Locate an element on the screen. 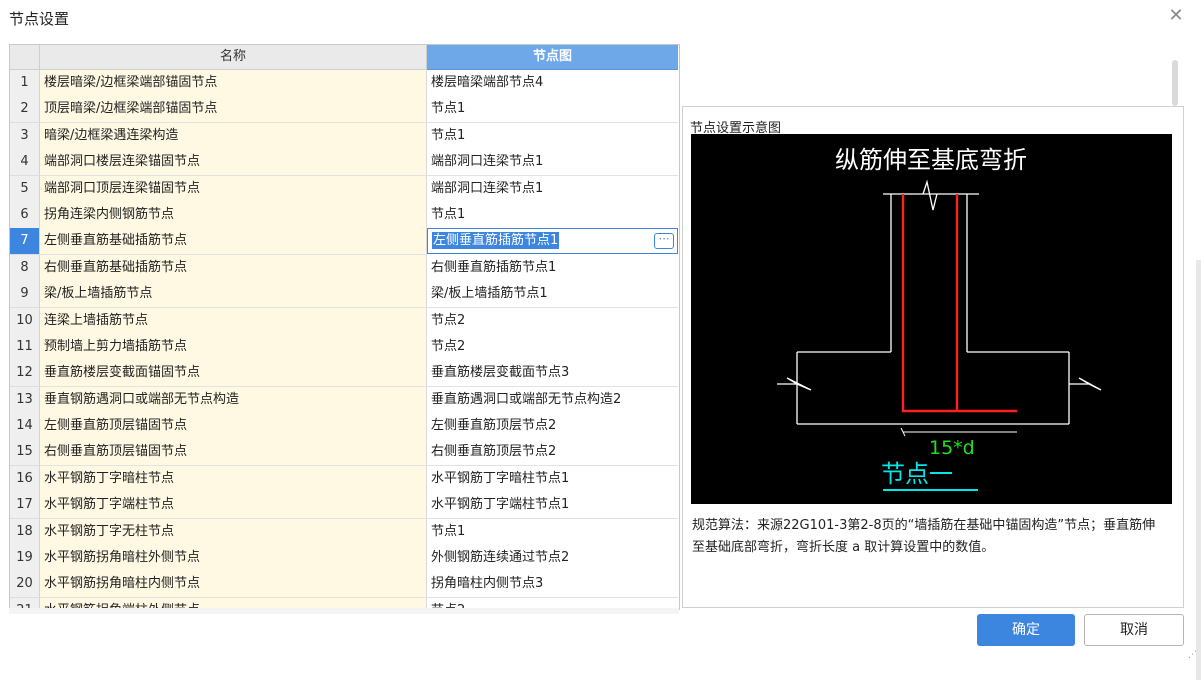  node-name-cell: 楼层暗梁/边框梁端部锚固节点 is located at coordinates (233, 83).